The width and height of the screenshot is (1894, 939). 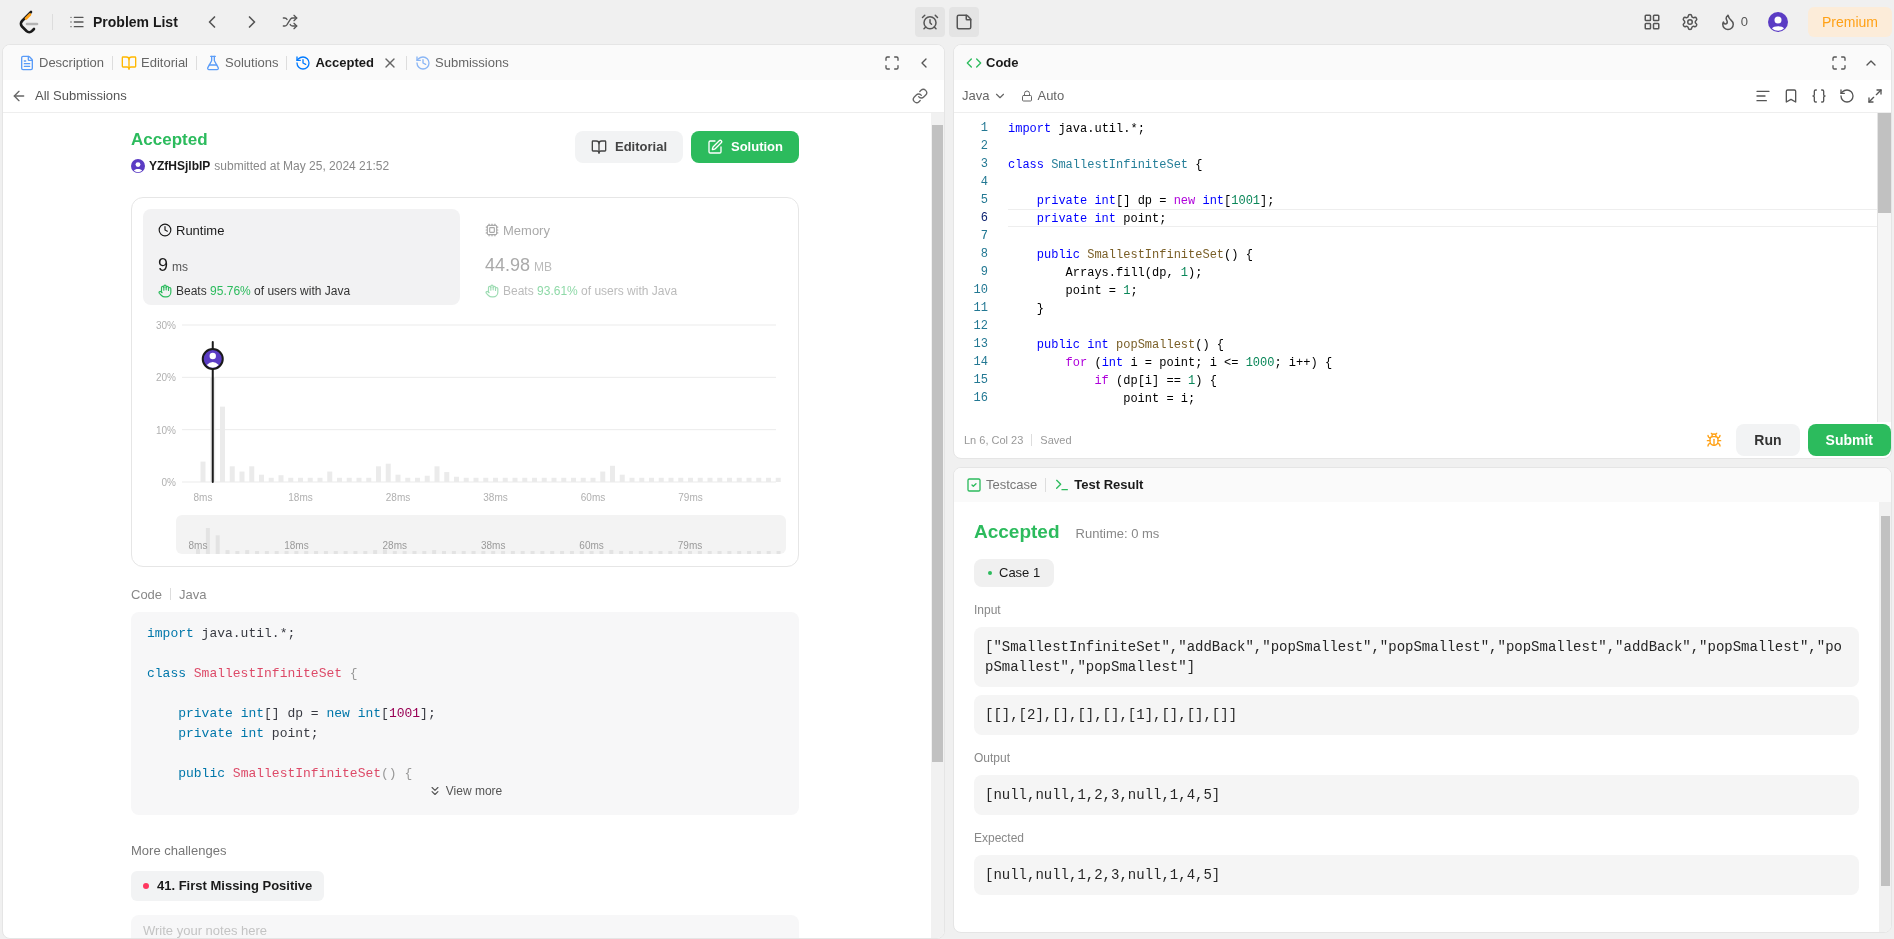 What do you see at coordinates (200, 230) in the screenshot?
I see `stat-title: Runtime` at bounding box center [200, 230].